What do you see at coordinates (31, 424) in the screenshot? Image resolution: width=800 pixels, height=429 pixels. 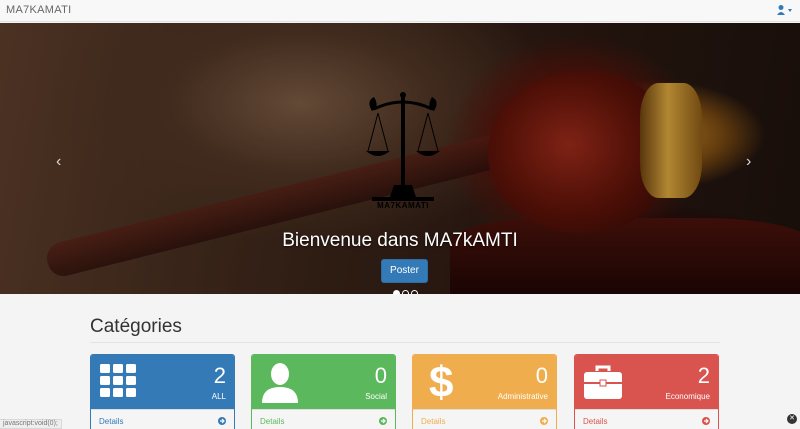 I see `status-bar-url: javascript:void(0);` at bounding box center [31, 424].